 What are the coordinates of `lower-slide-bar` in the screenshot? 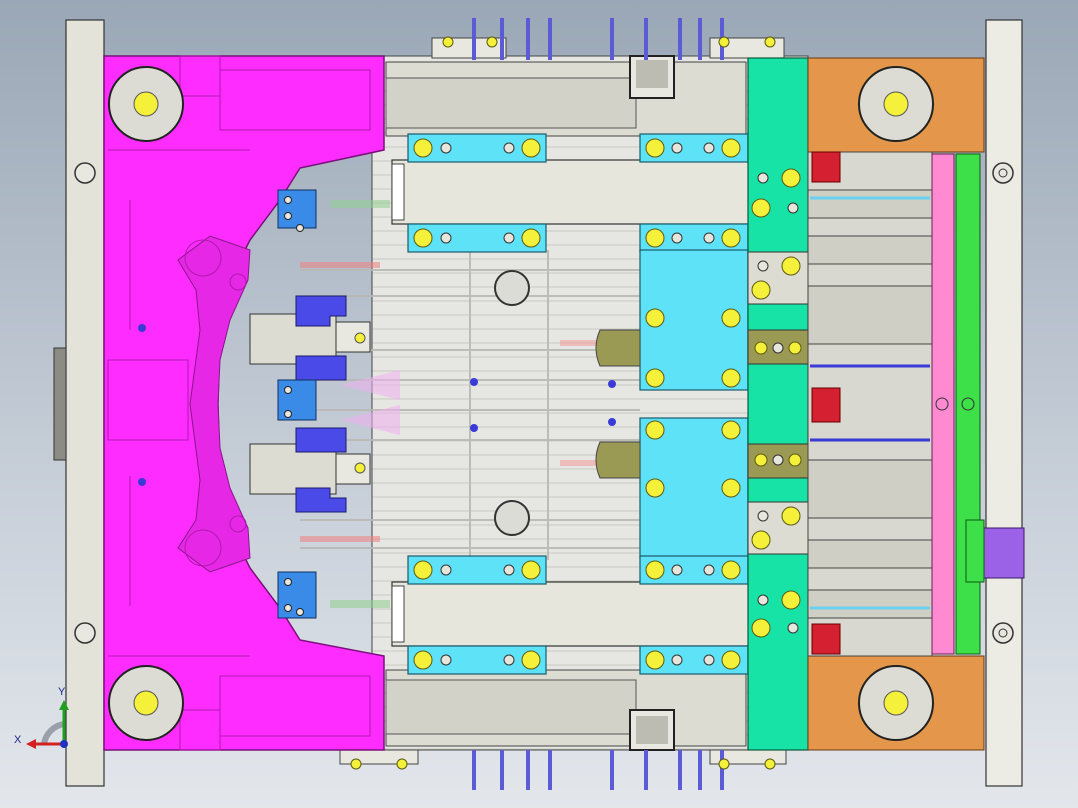 It's located at (600, 614).